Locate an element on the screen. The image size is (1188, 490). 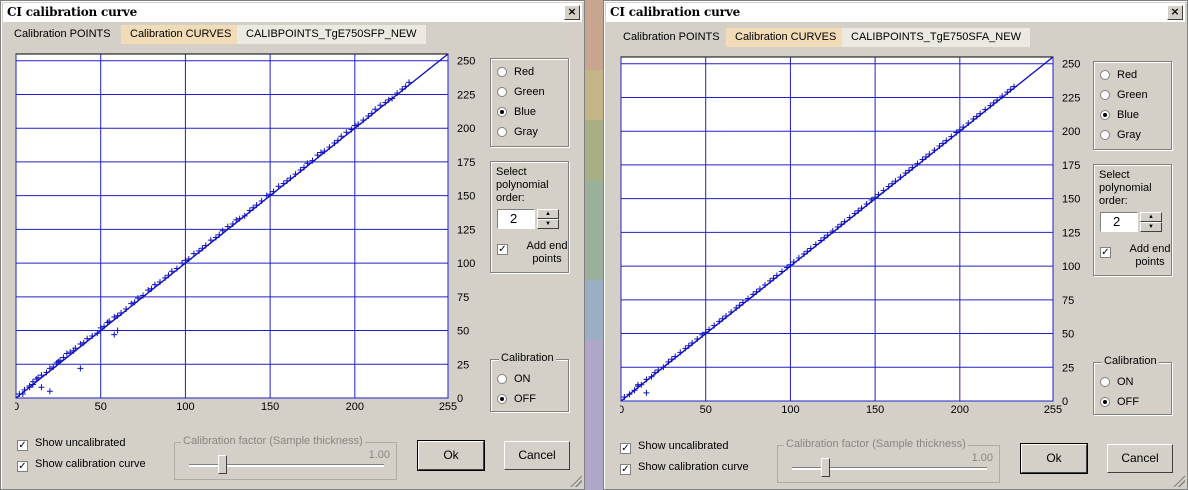
channel-group: Red Green Blue Gray is located at coordinates (529, 102).